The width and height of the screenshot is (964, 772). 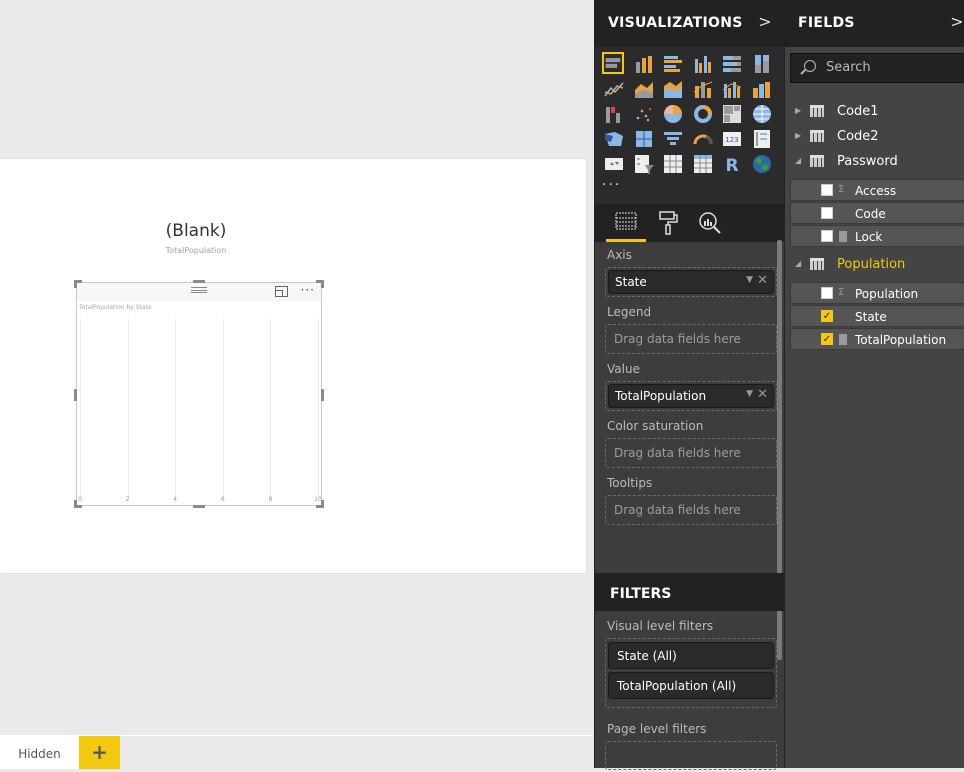 I want to click on x-axis-tick-label: 8, so click(x=270, y=499).